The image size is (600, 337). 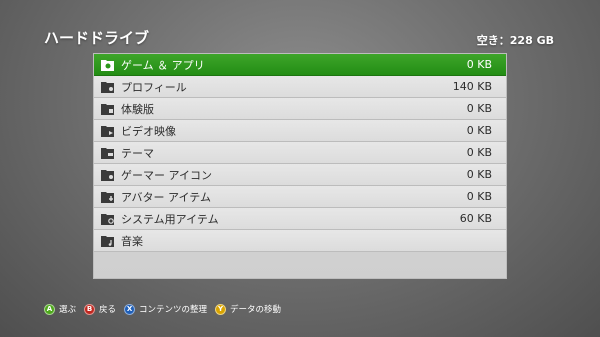 I want to click on b-button-icon: B, so click(x=90, y=309).